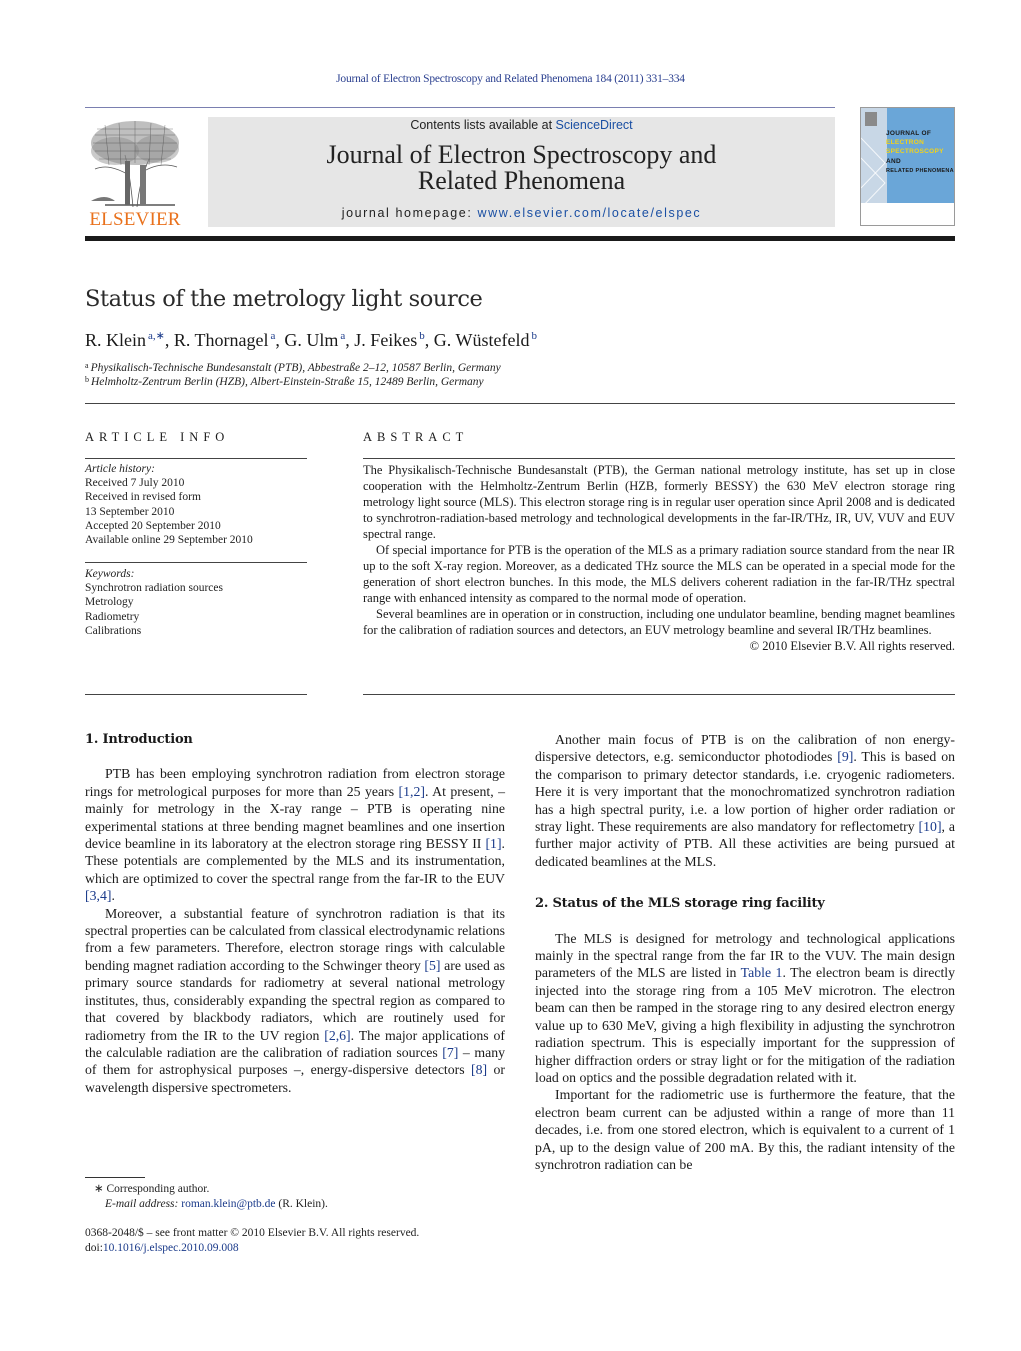  Describe the element at coordinates (120, 469) in the screenshot. I see `history-label: Article history:` at that location.